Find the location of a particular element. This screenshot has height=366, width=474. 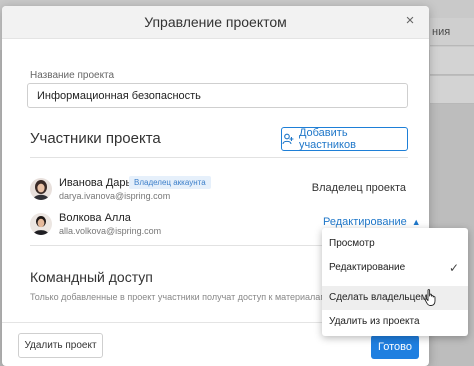

menu-item-make-owner: Сделать владельцем is located at coordinates (395, 298).